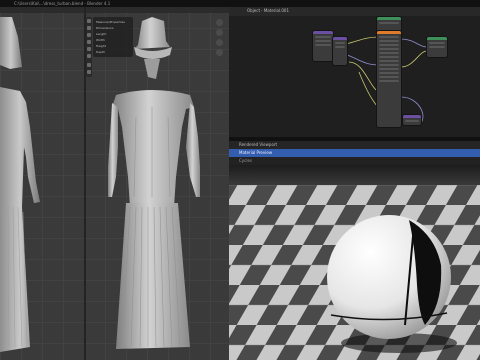  I want to click on math-node, so click(389, 24).